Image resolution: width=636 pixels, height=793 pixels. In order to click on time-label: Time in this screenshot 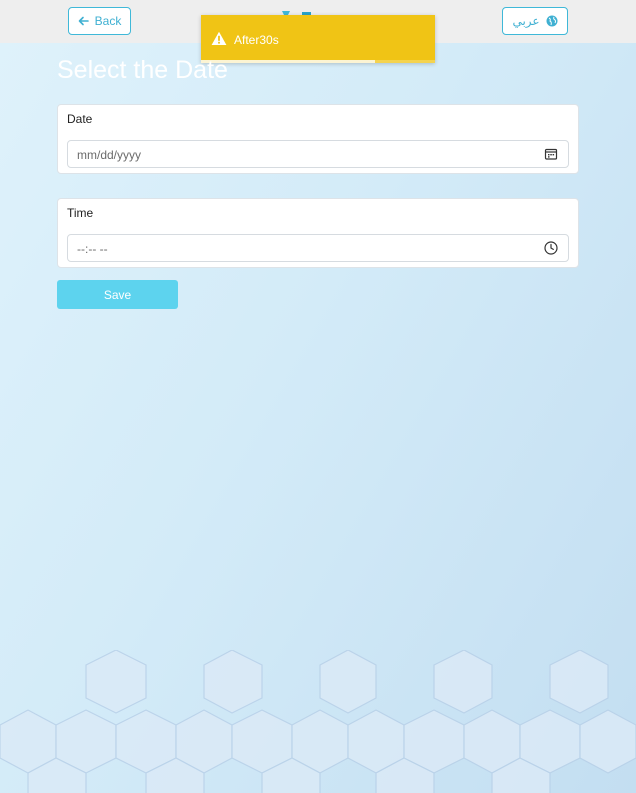, I will do `click(80, 213)`.